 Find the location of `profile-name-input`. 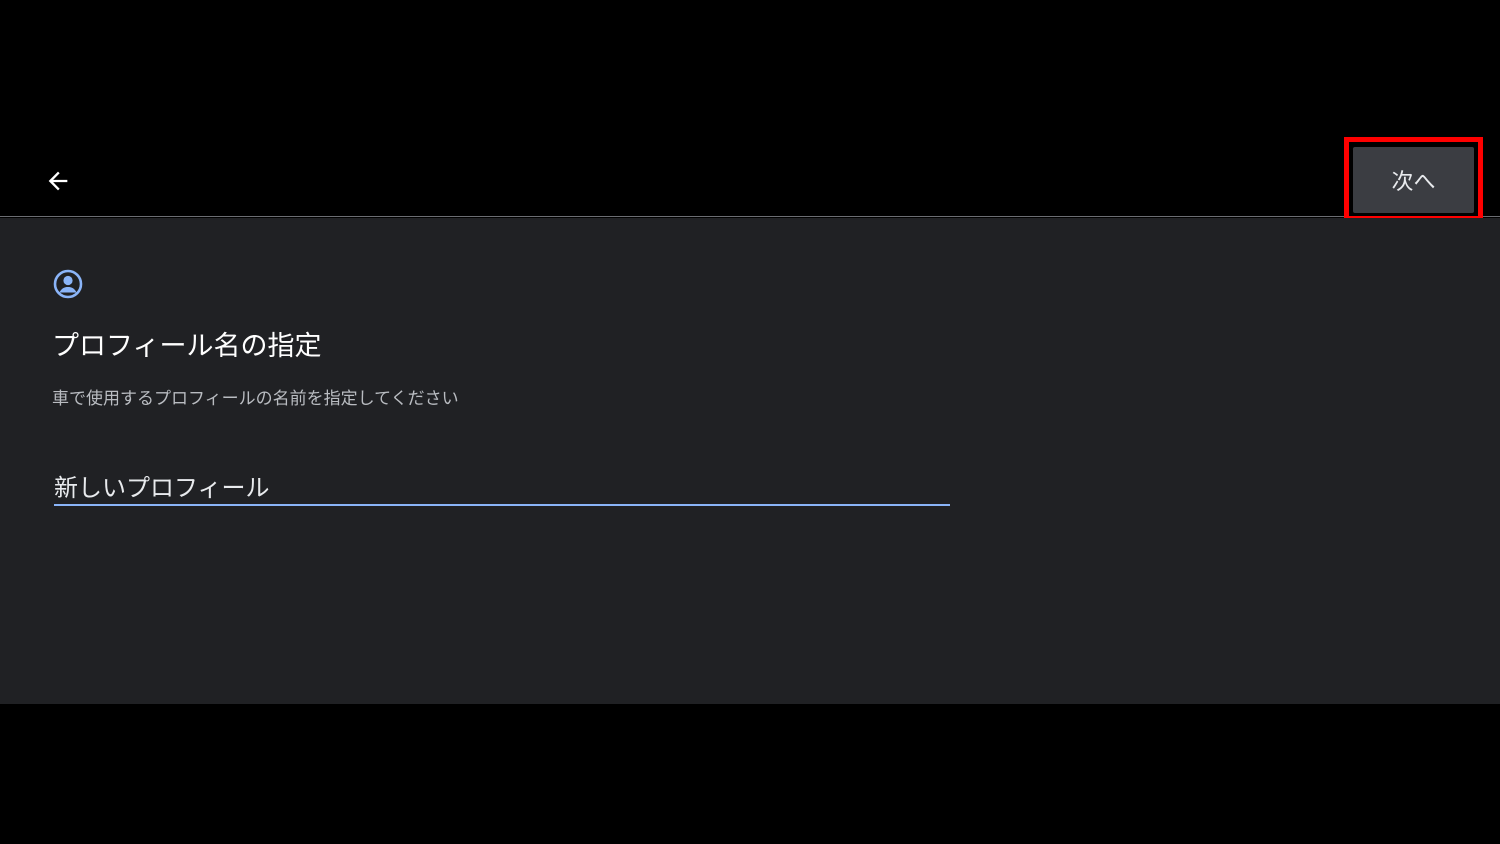

profile-name-input is located at coordinates (502, 485).